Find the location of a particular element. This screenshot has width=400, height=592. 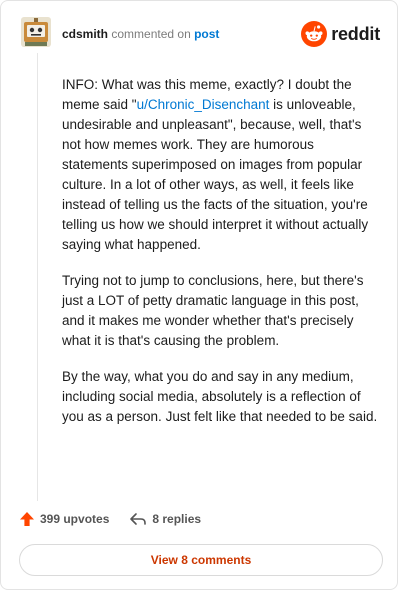

avatar-icon is located at coordinates (36, 32).